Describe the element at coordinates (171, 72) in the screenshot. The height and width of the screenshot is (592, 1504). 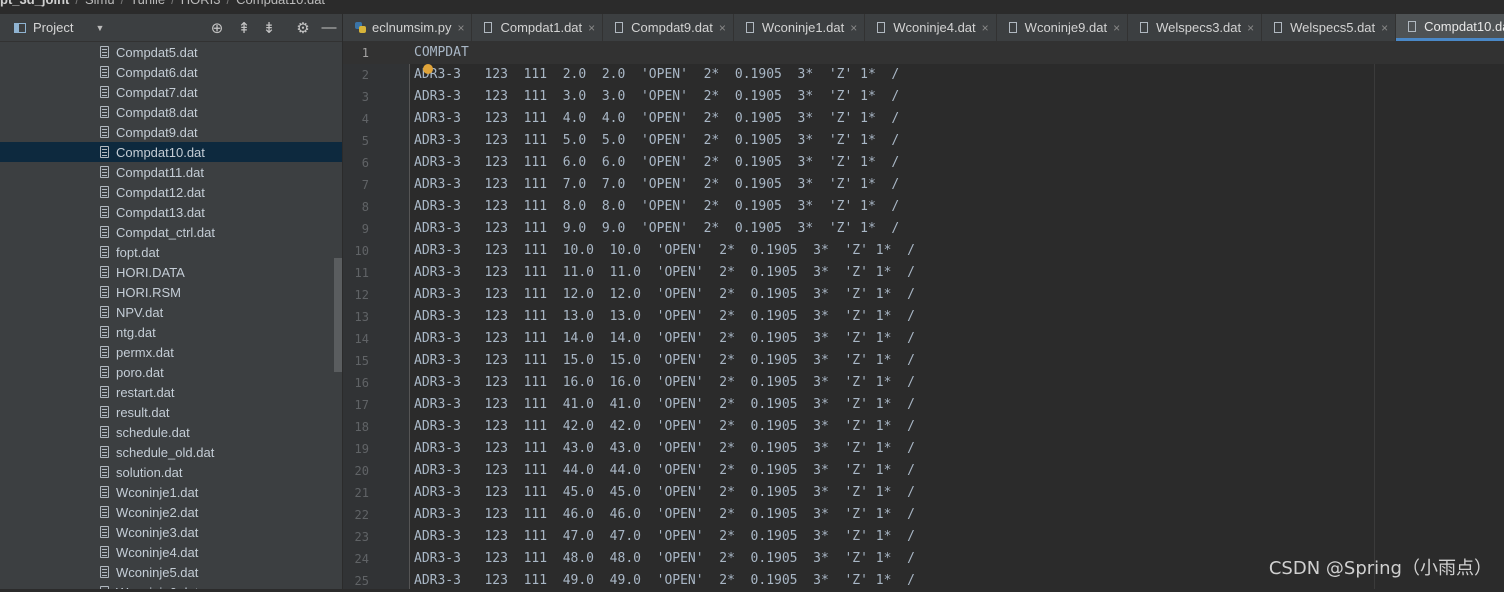
I see `tree-file-item: Compdat6.dat` at that location.